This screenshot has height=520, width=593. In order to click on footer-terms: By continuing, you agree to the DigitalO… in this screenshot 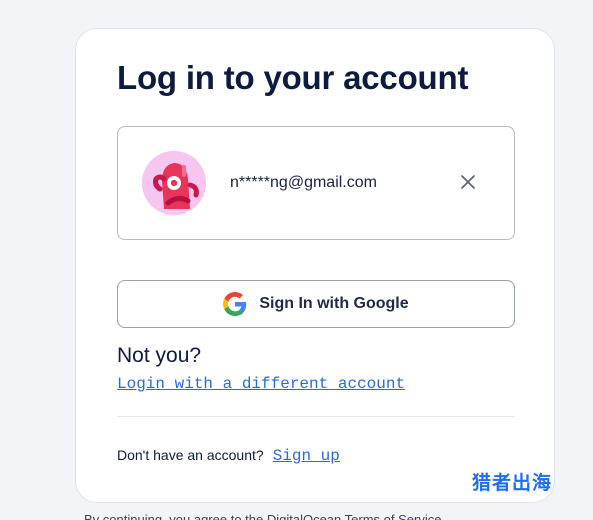, I will do `click(262, 516)`.